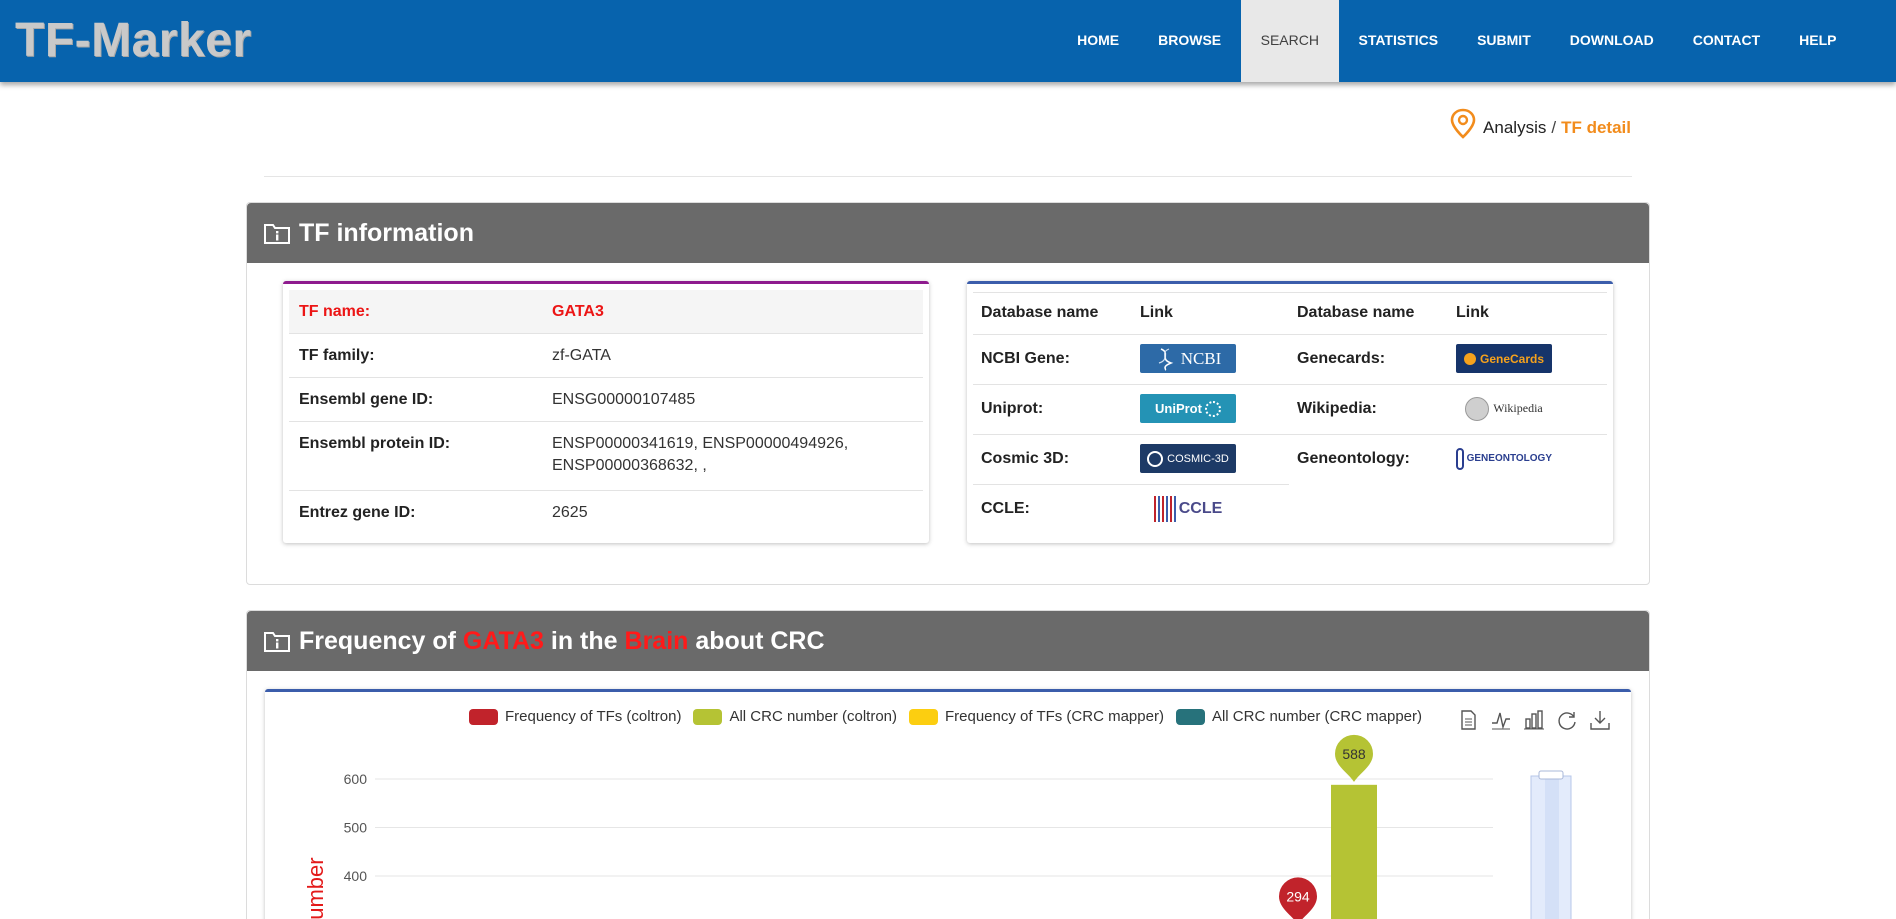 The image size is (1896, 919). What do you see at coordinates (1514, 128) in the screenshot?
I see `breadcrumb-analysis: Analysis` at bounding box center [1514, 128].